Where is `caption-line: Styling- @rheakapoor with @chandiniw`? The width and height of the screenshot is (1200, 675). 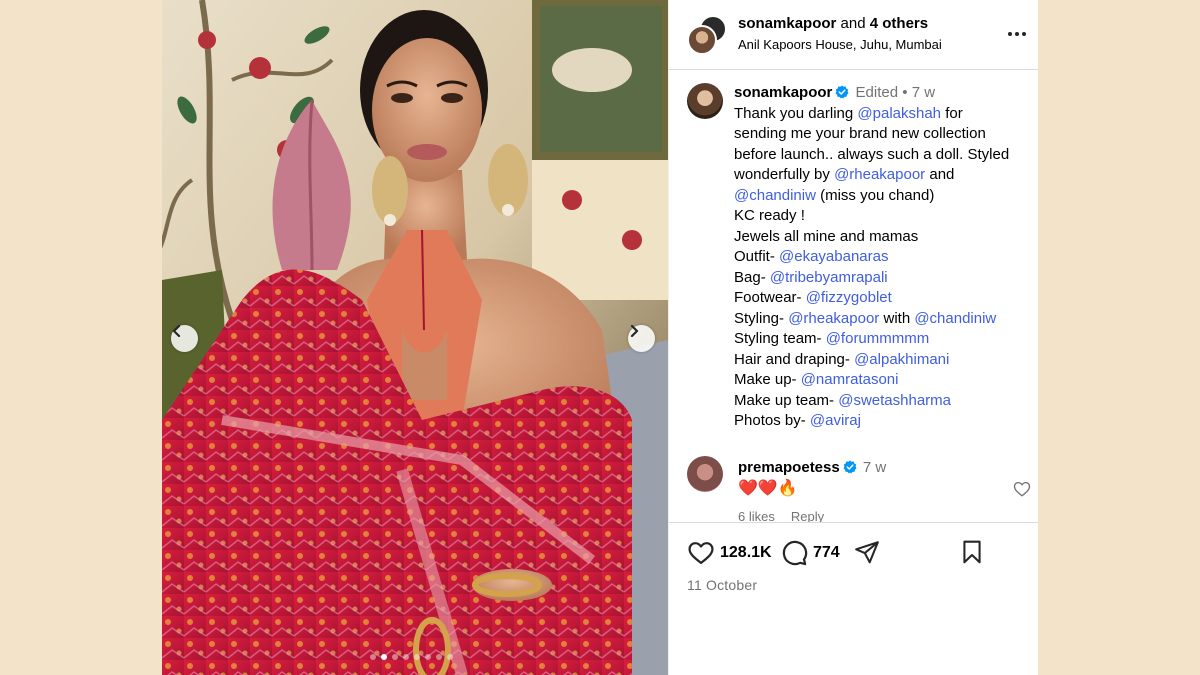 caption-line: Styling- @rheakapoor with @chandiniw is located at coordinates (881, 319).